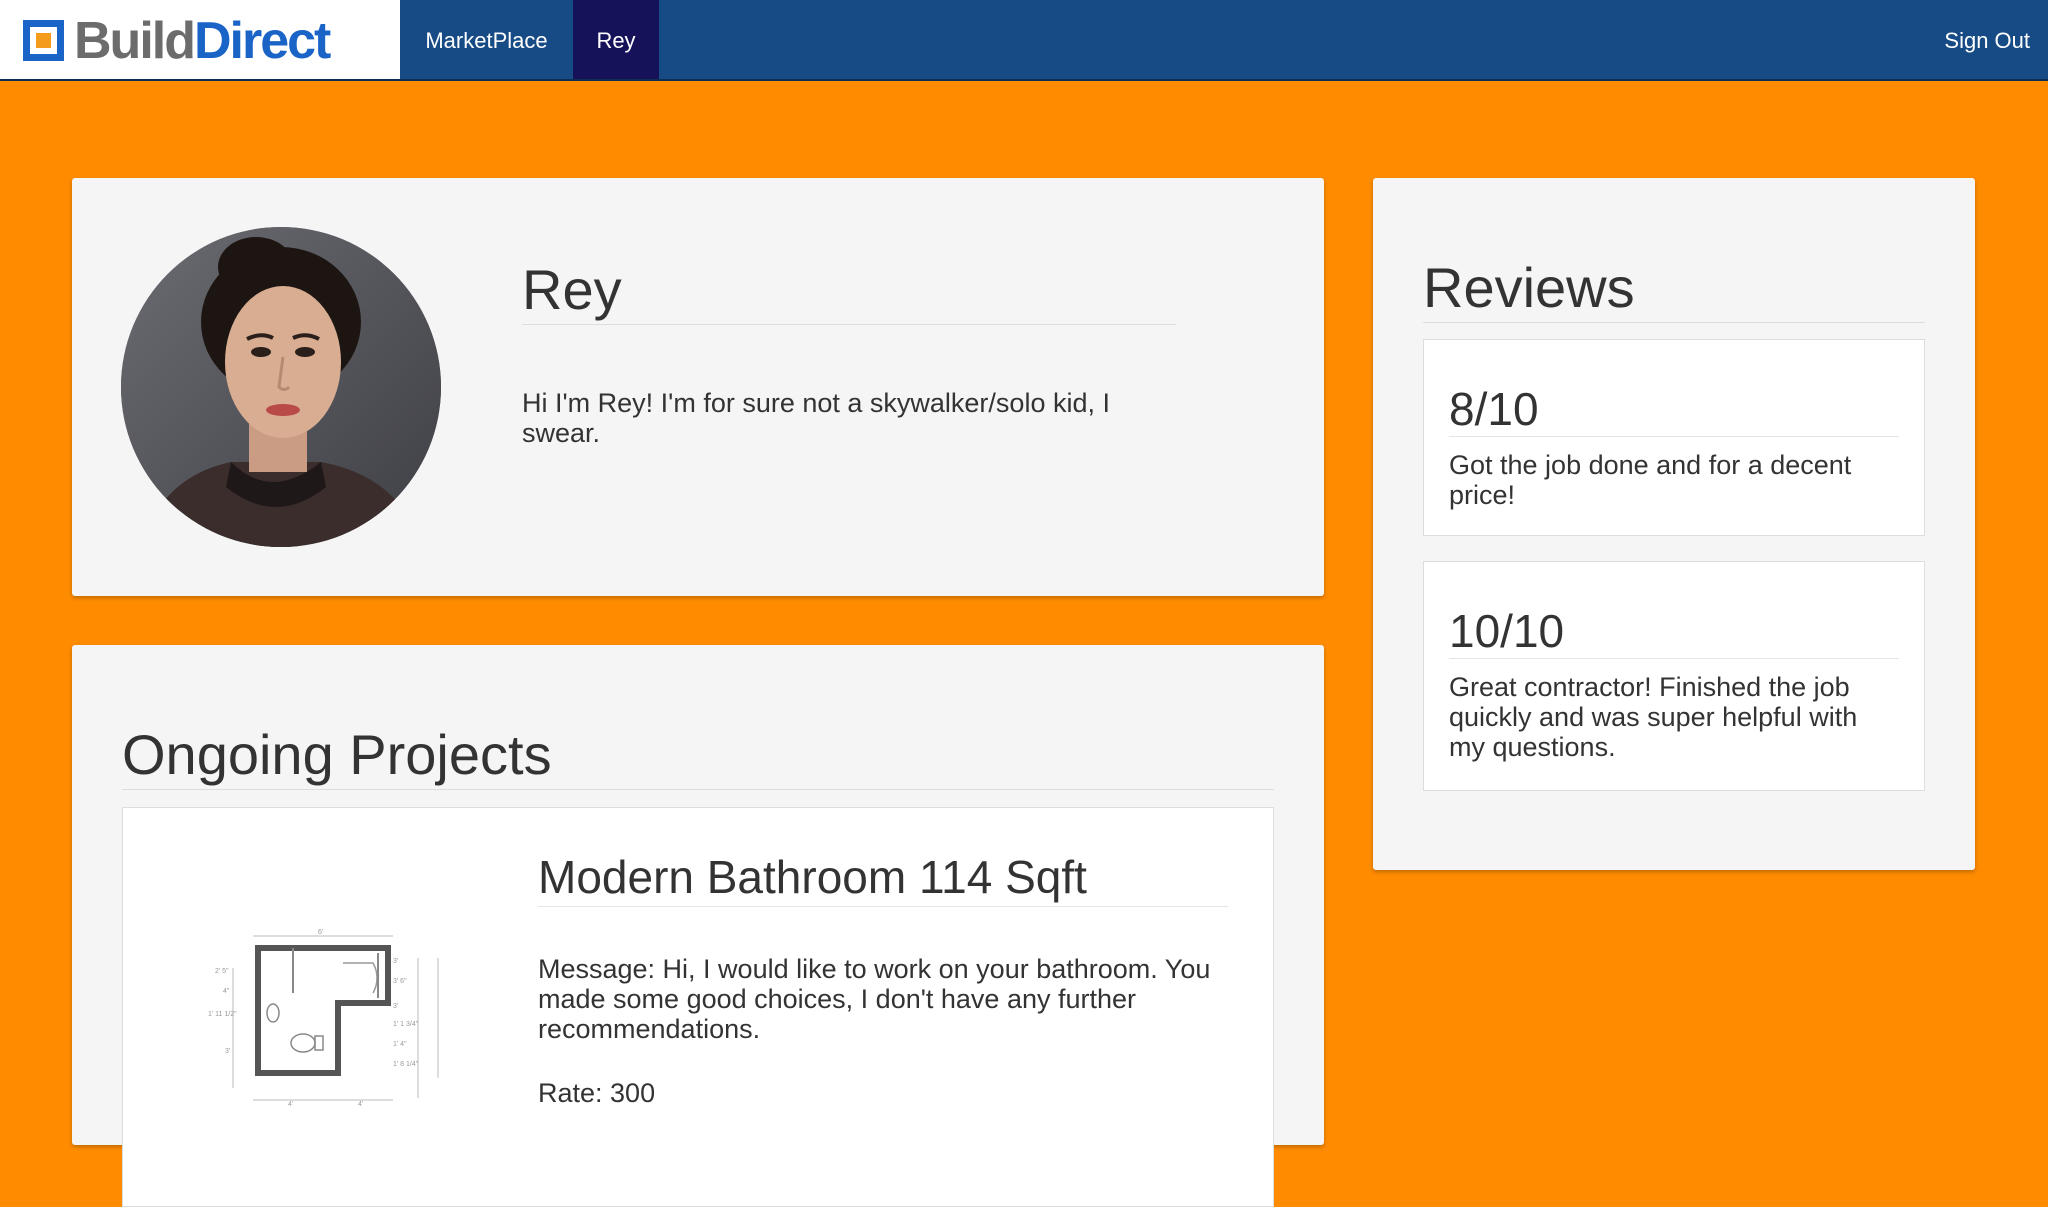 Image resolution: width=2048 pixels, height=1207 pixels. Describe the element at coordinates (1674, 289) in the screenshot. I see `reviews-title: Reviews` at that location.